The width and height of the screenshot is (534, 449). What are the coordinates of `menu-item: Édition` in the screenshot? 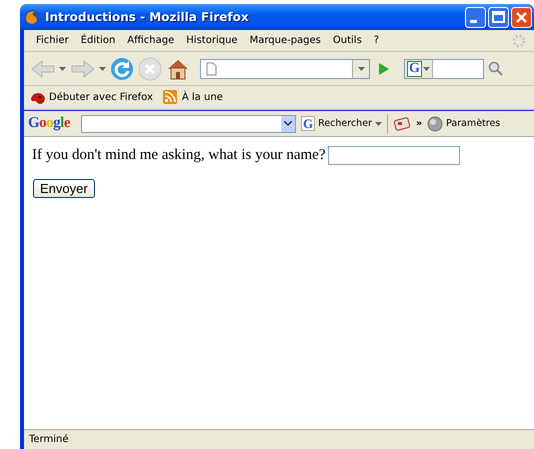 It's located at (98, 40).